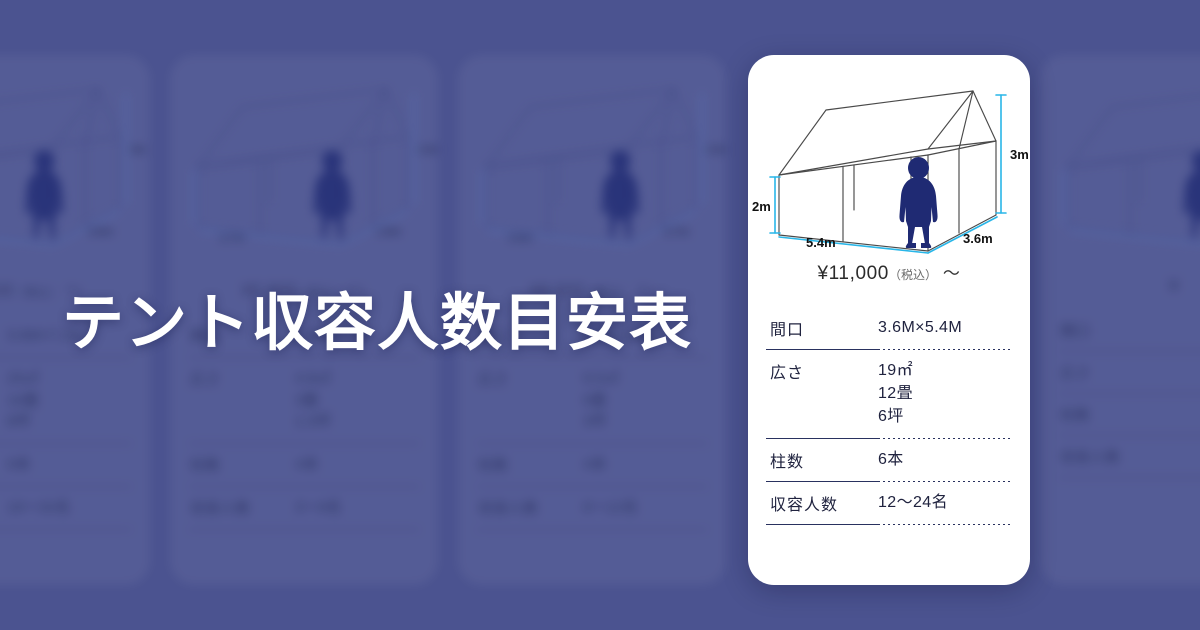 The image size is (1200, 630). What do you see at coordinates (913, 502) in the screenshot?
I see `spec-value-line: 12〜24名` at bounding box center [913, 502].